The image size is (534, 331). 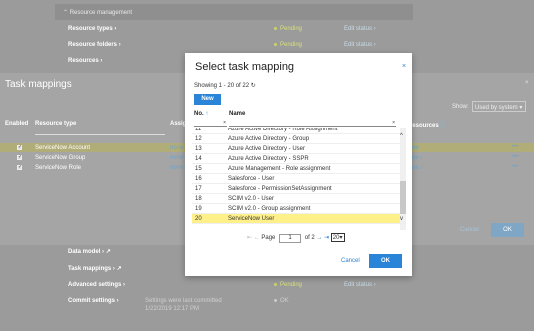 I want to click on data-model-link: Data model › ↗, so click(x=89, y=252).